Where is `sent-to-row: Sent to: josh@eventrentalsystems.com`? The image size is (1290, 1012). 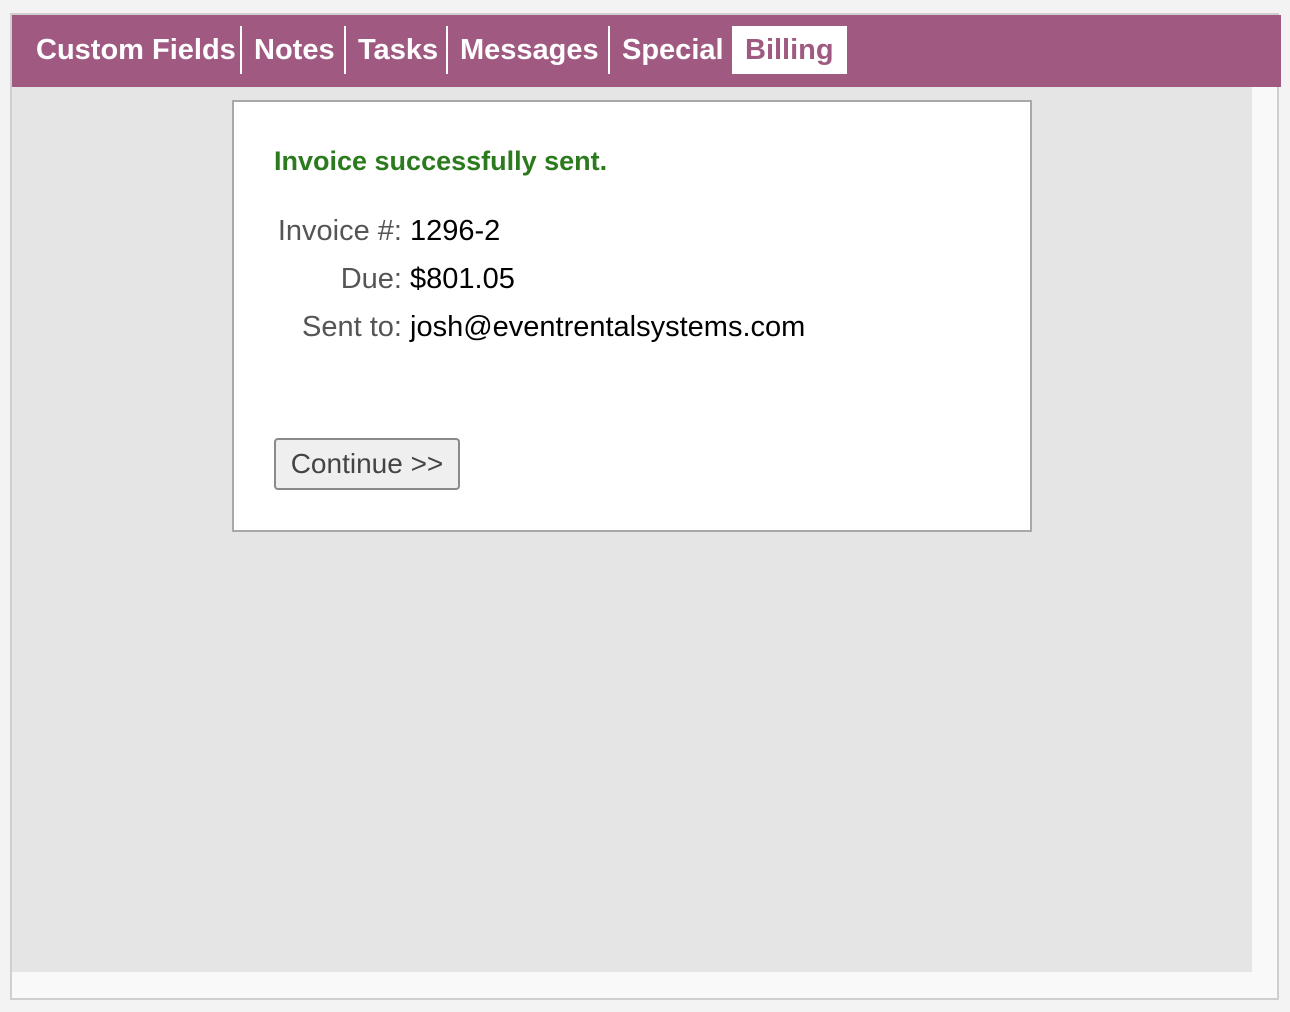
sent-to-row: Sent to: josh@eventrentalsystems.com is located at coordinates (624, 327).